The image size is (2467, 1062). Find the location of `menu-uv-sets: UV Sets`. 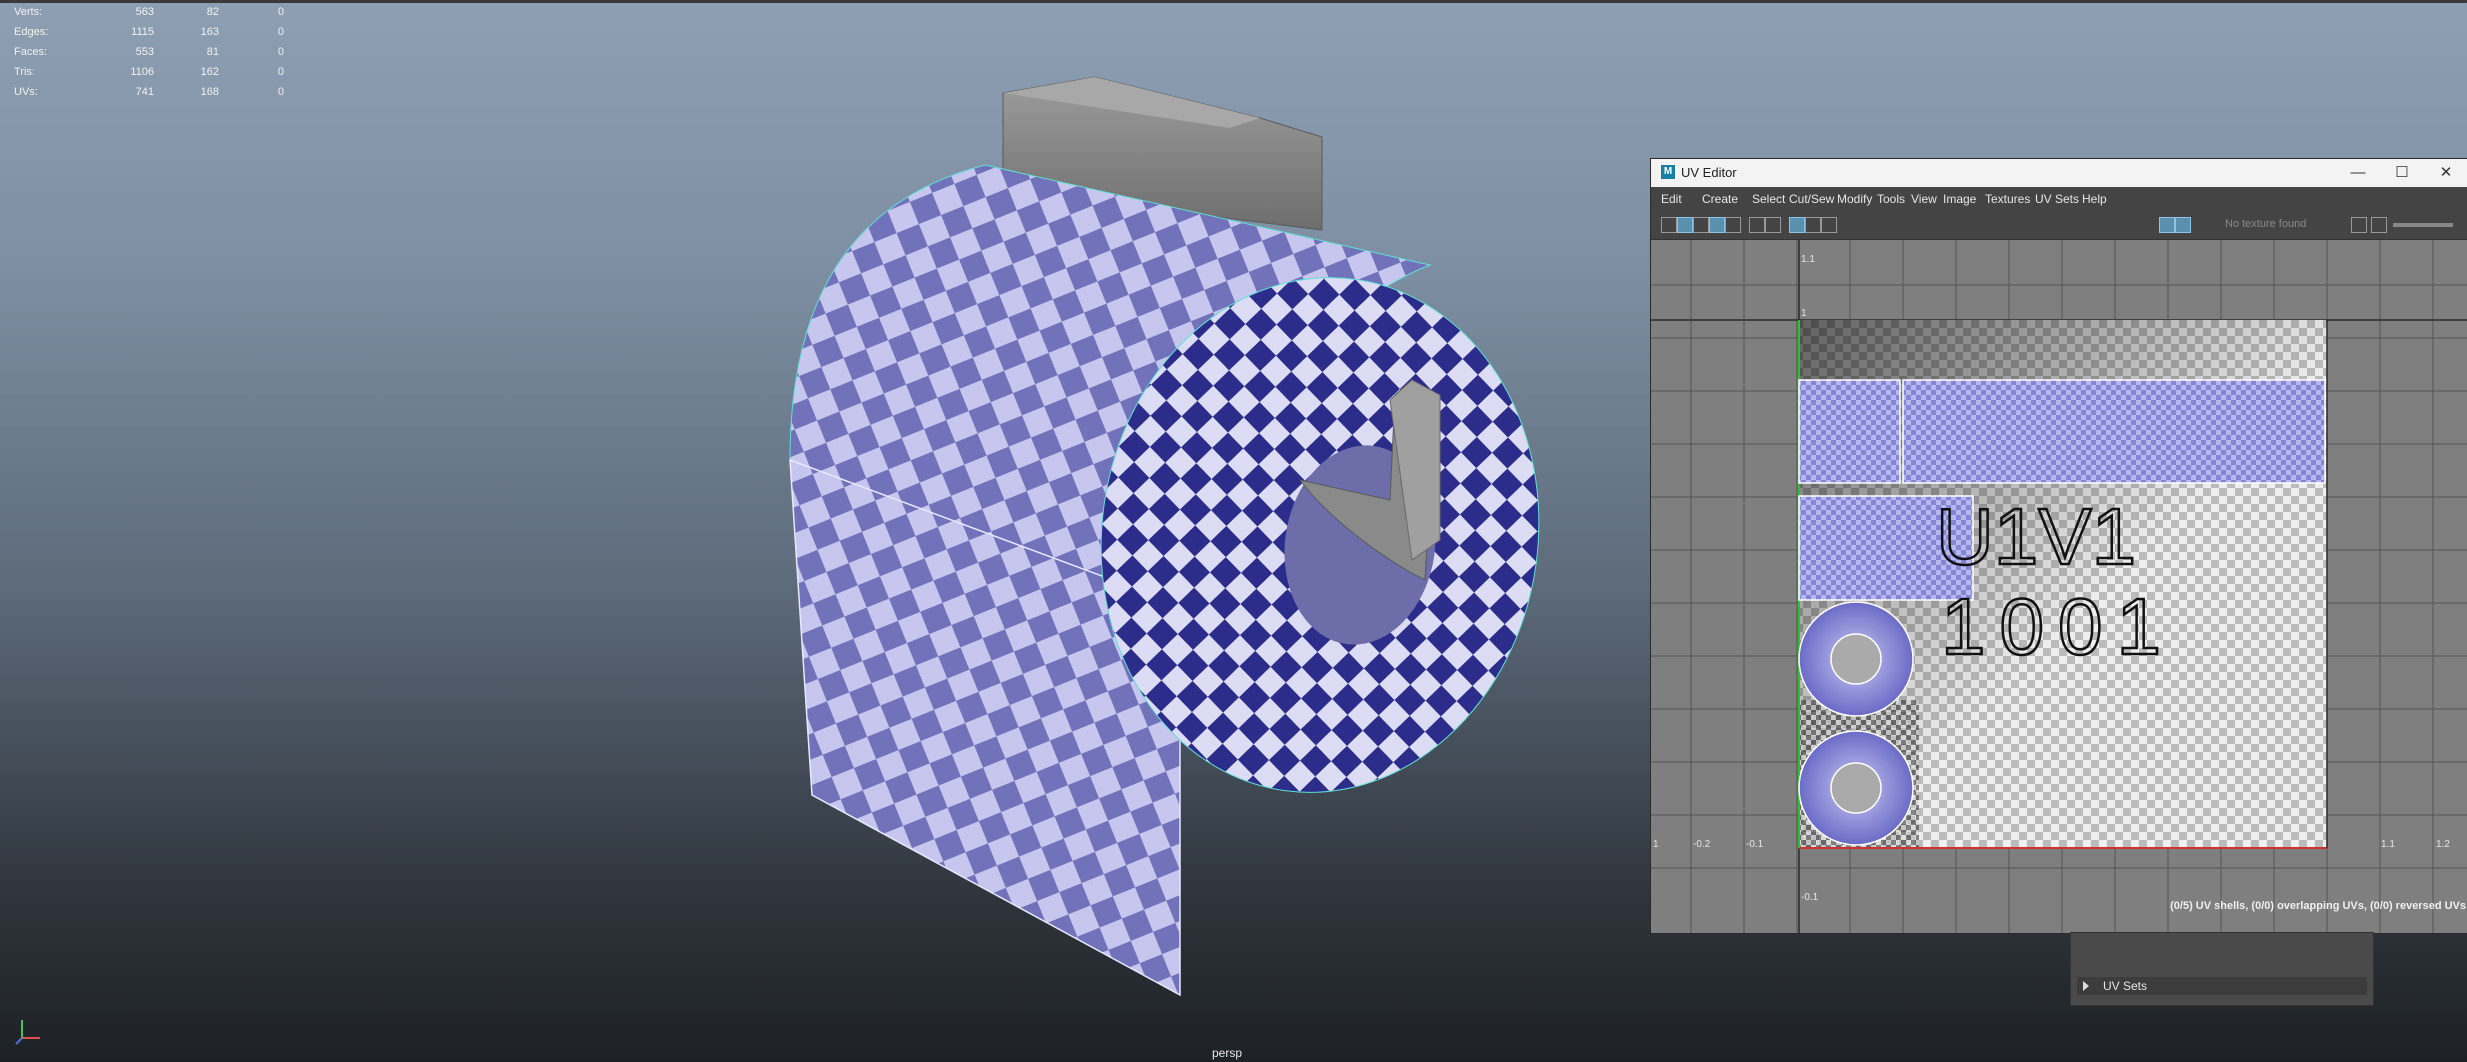

menu-uv-sets: UV Sets is located at coordinates (2057, 199).